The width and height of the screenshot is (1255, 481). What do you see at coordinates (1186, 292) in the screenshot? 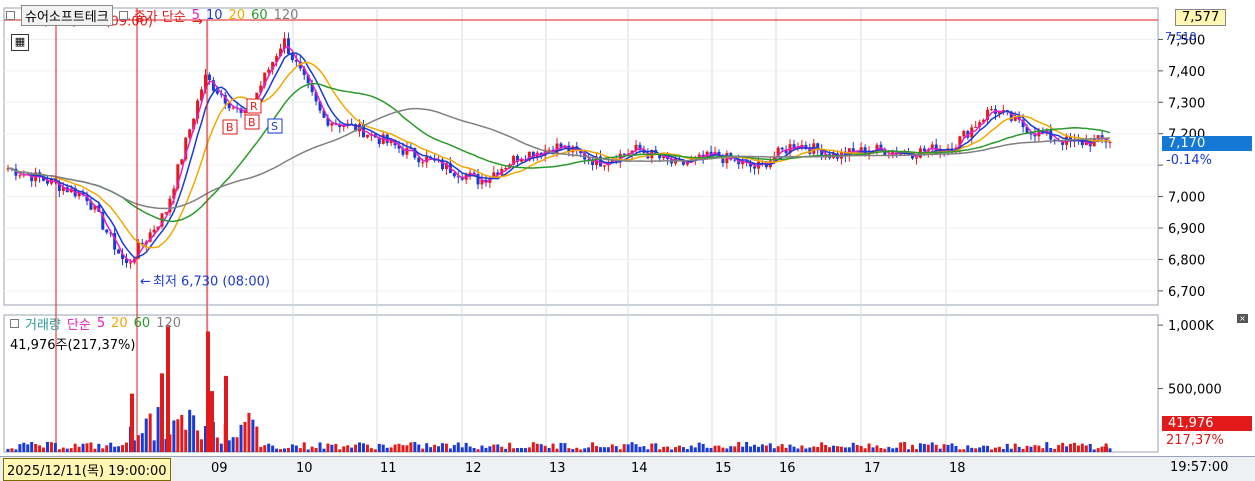
I see `price-tick-label: 6,700` at bounding box center [1186, 292].